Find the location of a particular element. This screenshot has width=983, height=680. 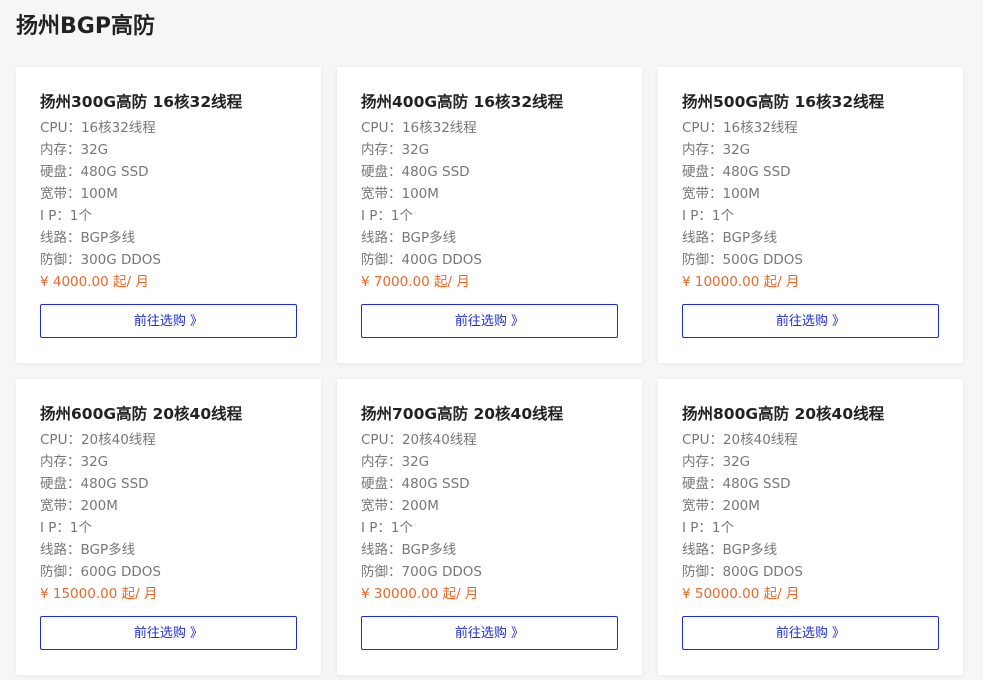

product-price: ¥ 30000.00 起/ 月 is located at coordinates (420, 594).